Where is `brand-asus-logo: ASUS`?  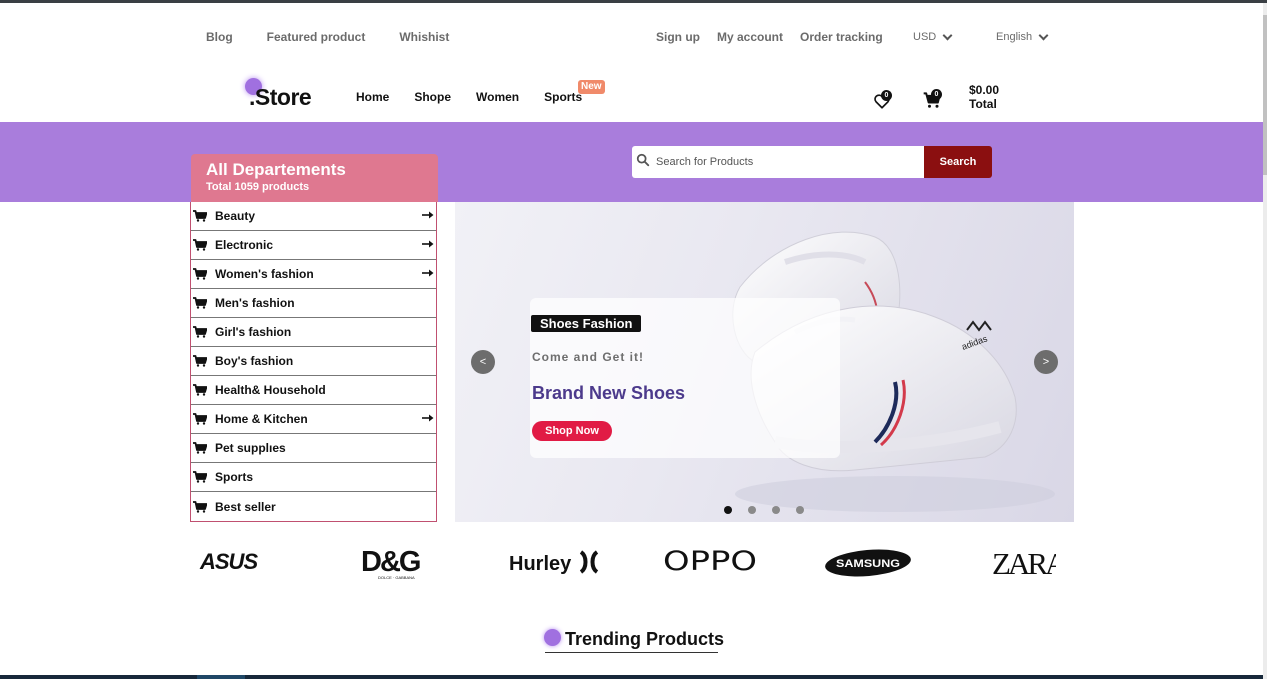
brand-asus-logo: ASUS is located at coordinates (238, 562).